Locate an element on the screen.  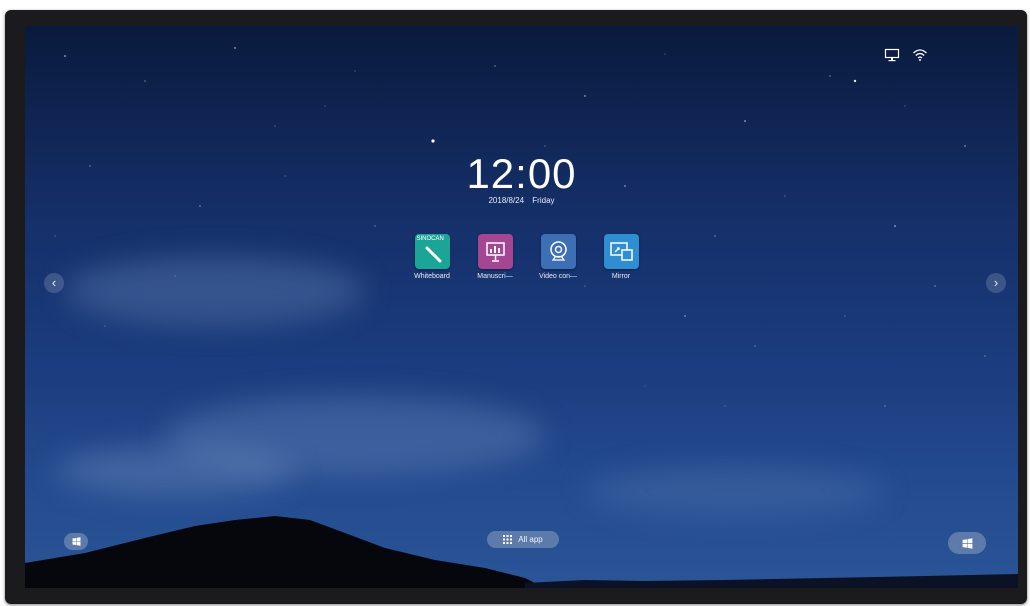
previous-page-button: ‹ is located at coordinates (54, 283).